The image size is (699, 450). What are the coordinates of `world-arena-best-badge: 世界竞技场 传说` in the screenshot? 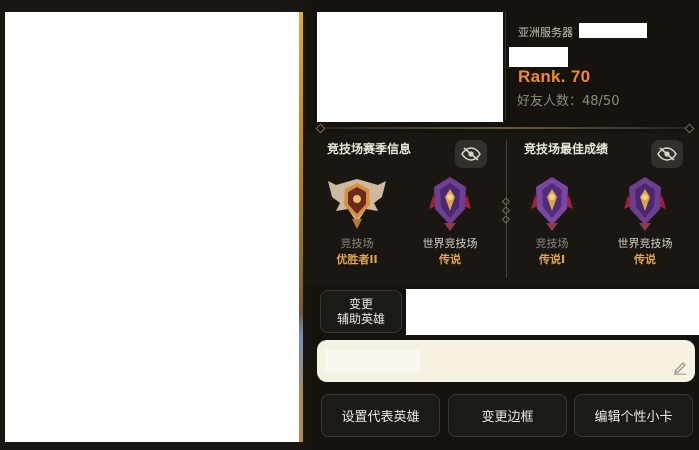 It's located at (645, 221).